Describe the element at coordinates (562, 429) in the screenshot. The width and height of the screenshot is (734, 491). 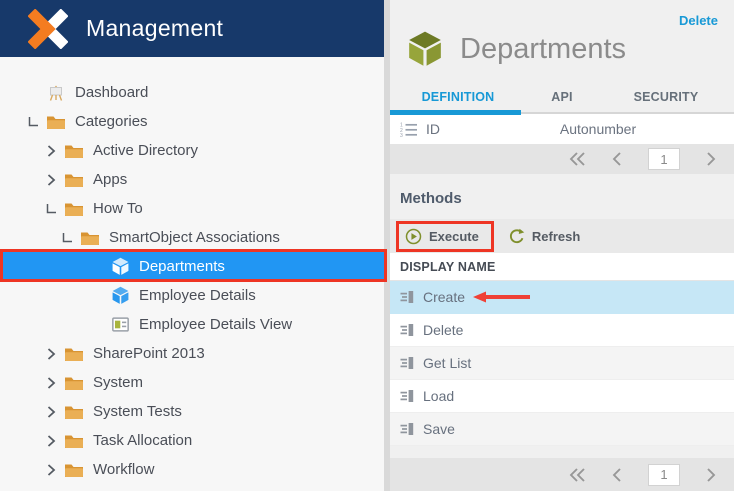
I see `method-row-save: Save` at that location.